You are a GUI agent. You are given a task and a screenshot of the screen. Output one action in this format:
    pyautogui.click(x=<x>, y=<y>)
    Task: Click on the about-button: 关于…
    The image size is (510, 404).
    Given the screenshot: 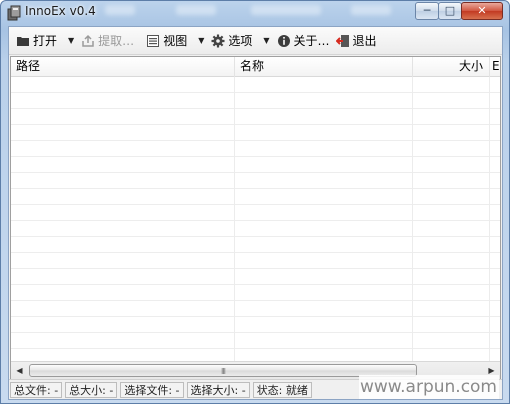 What is the action you would take?
    pyautogui.click(x=303, y=41)
    